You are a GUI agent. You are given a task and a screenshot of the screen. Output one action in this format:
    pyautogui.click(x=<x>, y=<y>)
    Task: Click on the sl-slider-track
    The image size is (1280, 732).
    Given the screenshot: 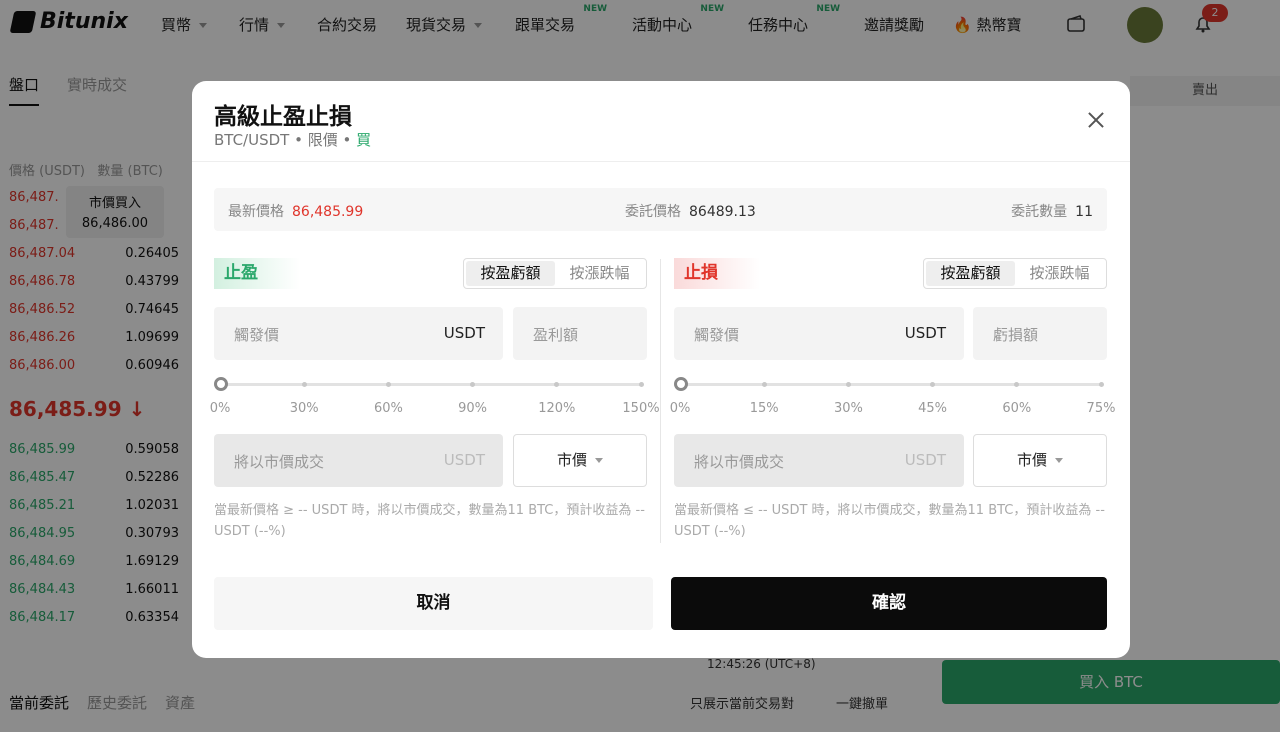 What is the action you would take?
    pyautogui.click(x=890, y=384)
    